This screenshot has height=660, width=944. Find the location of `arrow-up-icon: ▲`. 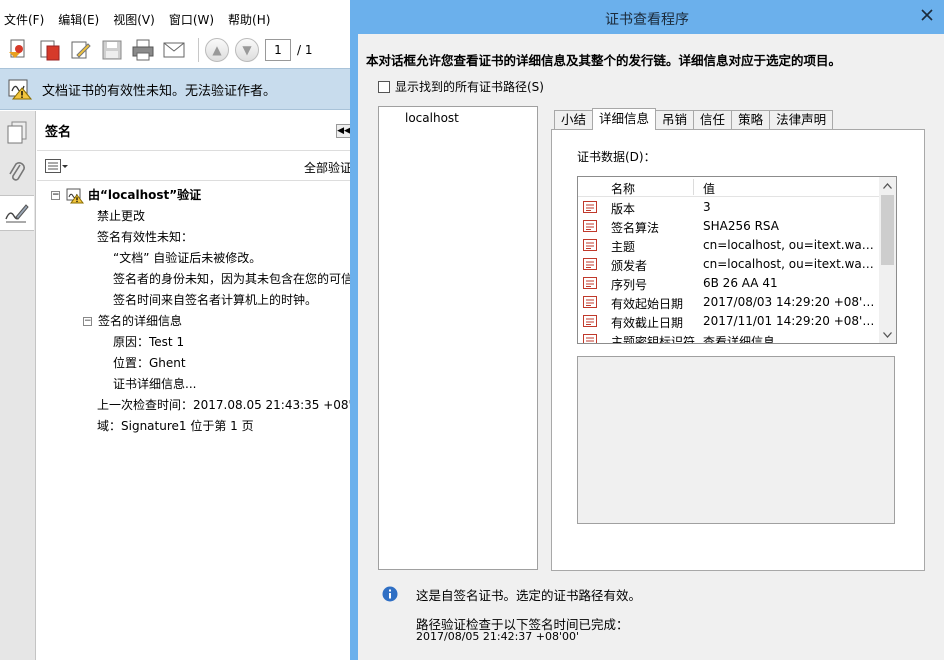

arrow-up-icon: ▲ is located at coordinates (217, 50).